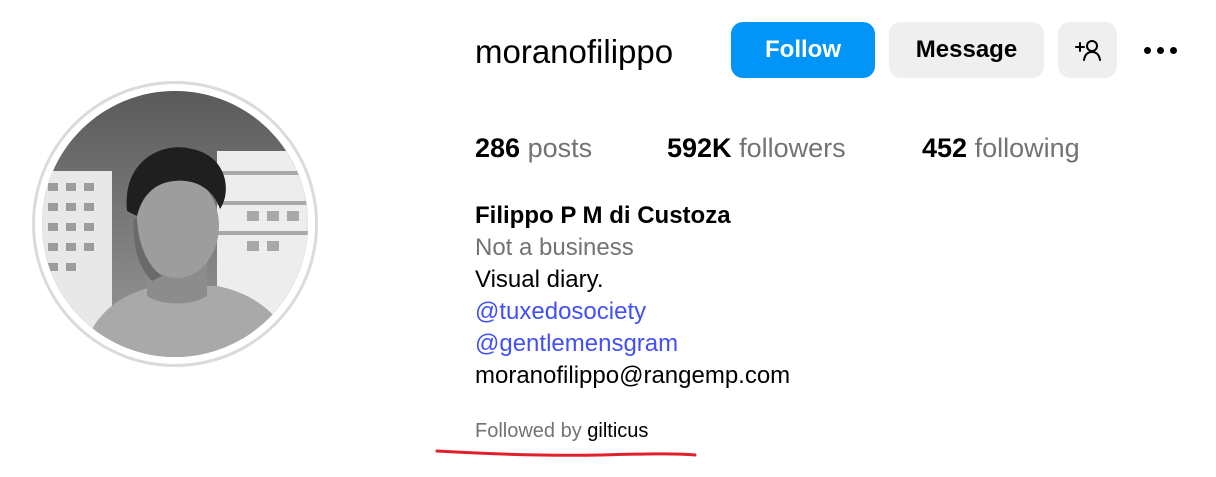 The image size is (1216, 477). What do you see at coordinates (560, 148) in the screenshot?
I see `posts-label: posts` at bounding box center [560, 148].